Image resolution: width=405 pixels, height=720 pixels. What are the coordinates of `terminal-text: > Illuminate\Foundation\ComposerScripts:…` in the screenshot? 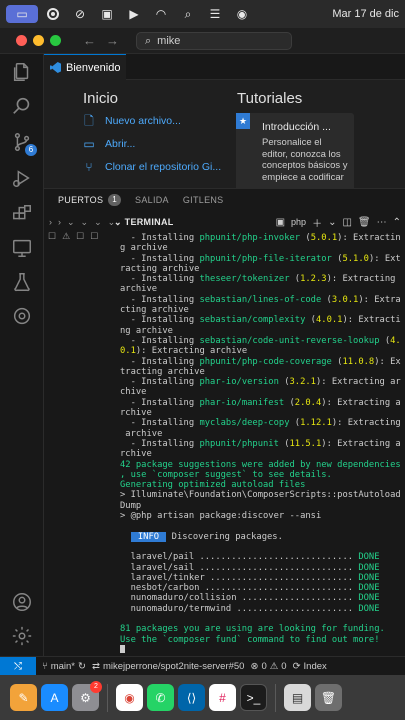 It's located at (260, 495).